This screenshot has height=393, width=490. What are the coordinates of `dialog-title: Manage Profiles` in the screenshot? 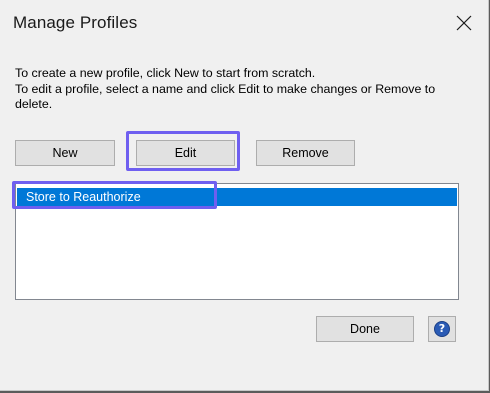 It's located at (75, 22).